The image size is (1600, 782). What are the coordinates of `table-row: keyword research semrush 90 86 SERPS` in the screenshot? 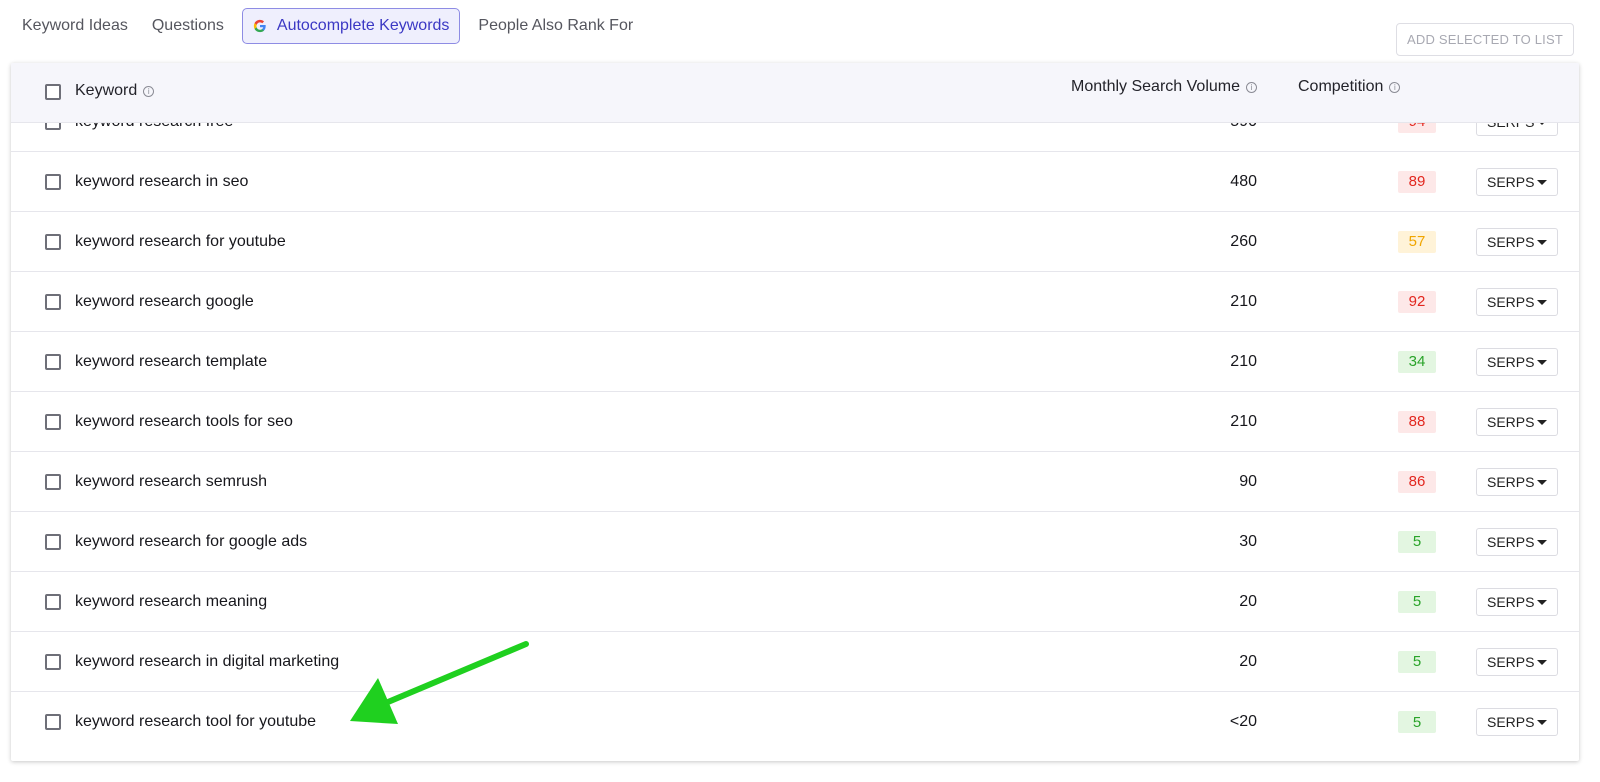 It's located at (795, 482).